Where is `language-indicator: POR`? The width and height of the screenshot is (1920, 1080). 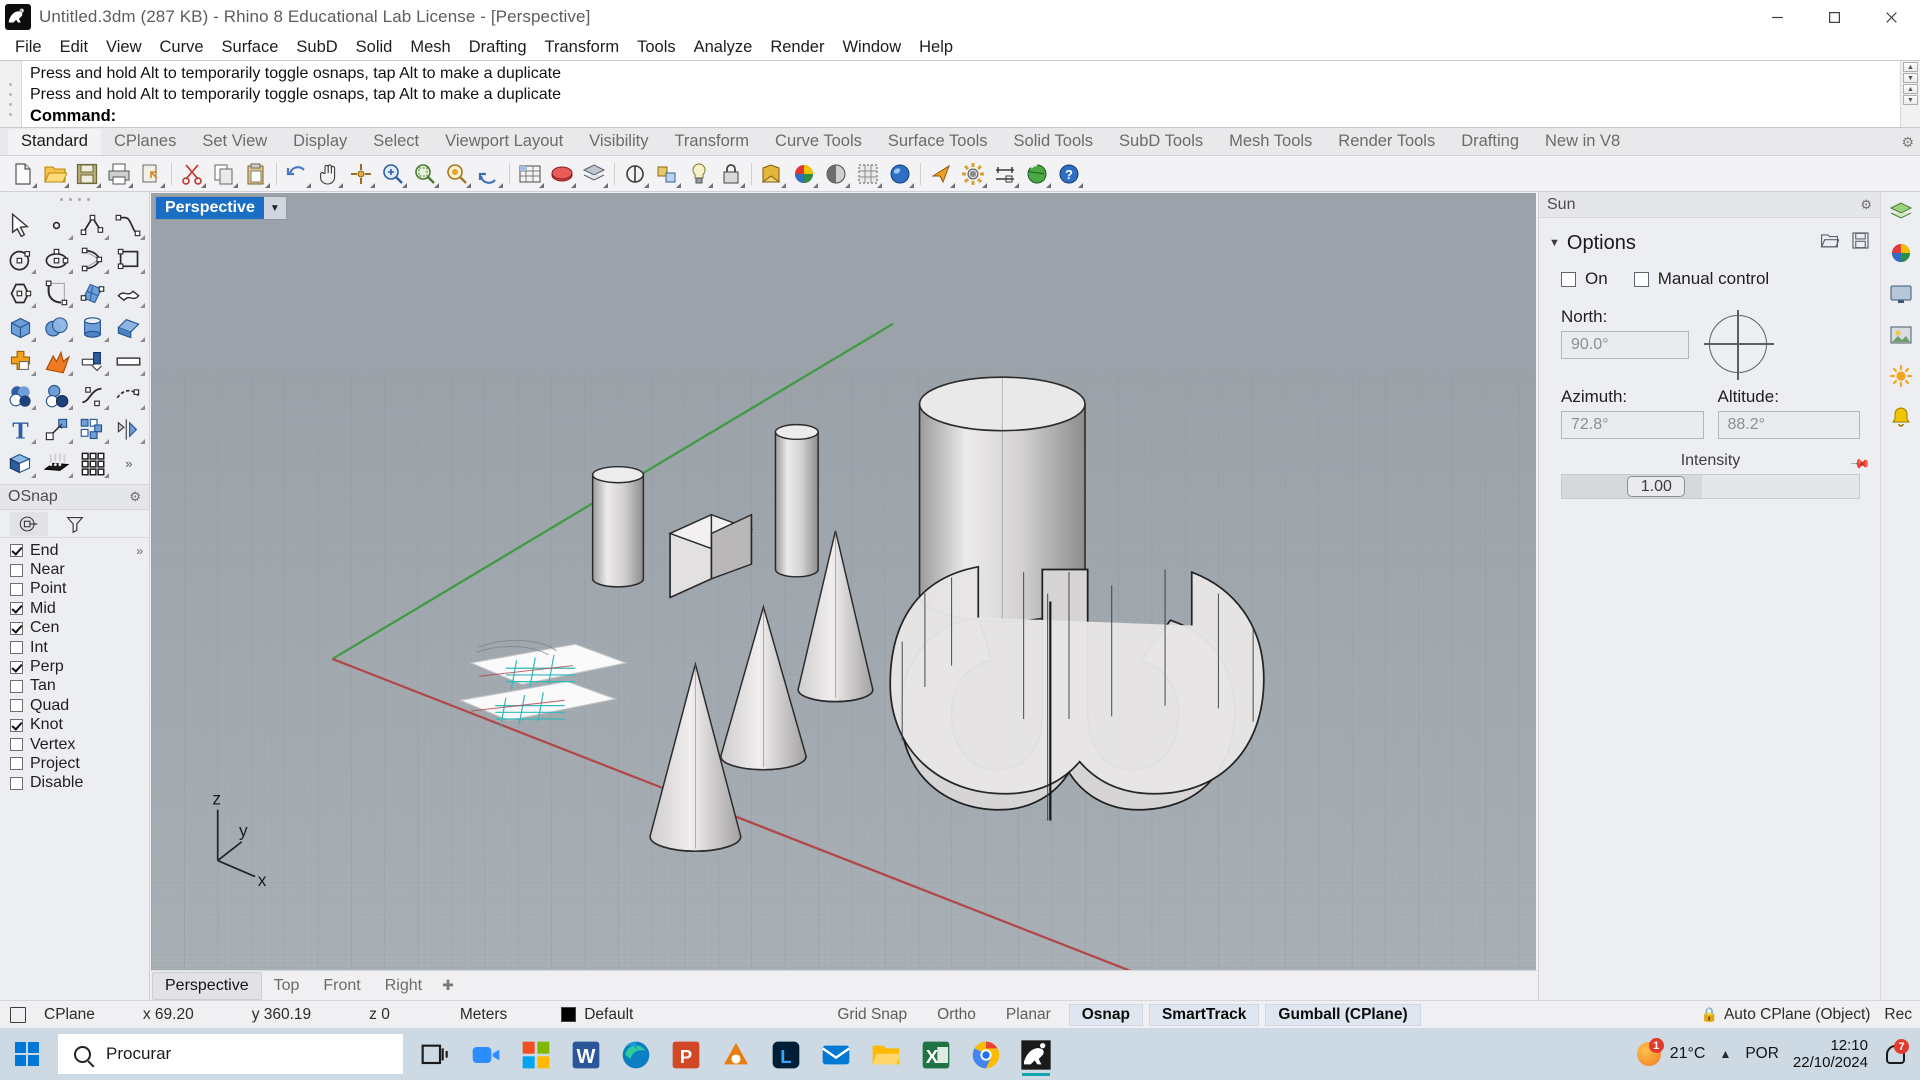 language-indicator: POR is located at coordinates (1762, 1054).